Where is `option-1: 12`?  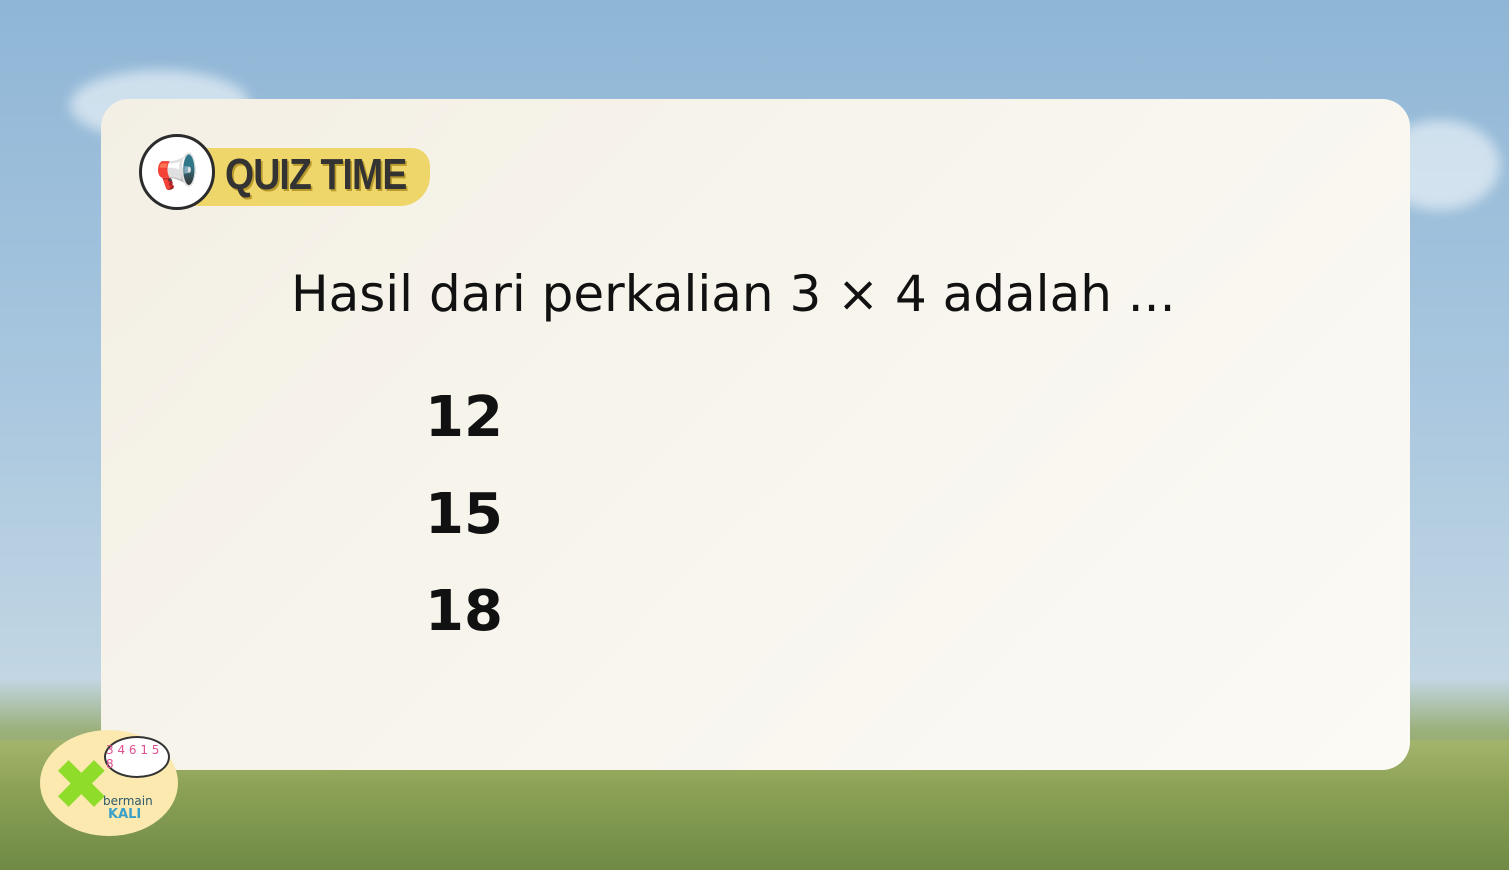
option-1: 12 is located at coordinates (464, 417).